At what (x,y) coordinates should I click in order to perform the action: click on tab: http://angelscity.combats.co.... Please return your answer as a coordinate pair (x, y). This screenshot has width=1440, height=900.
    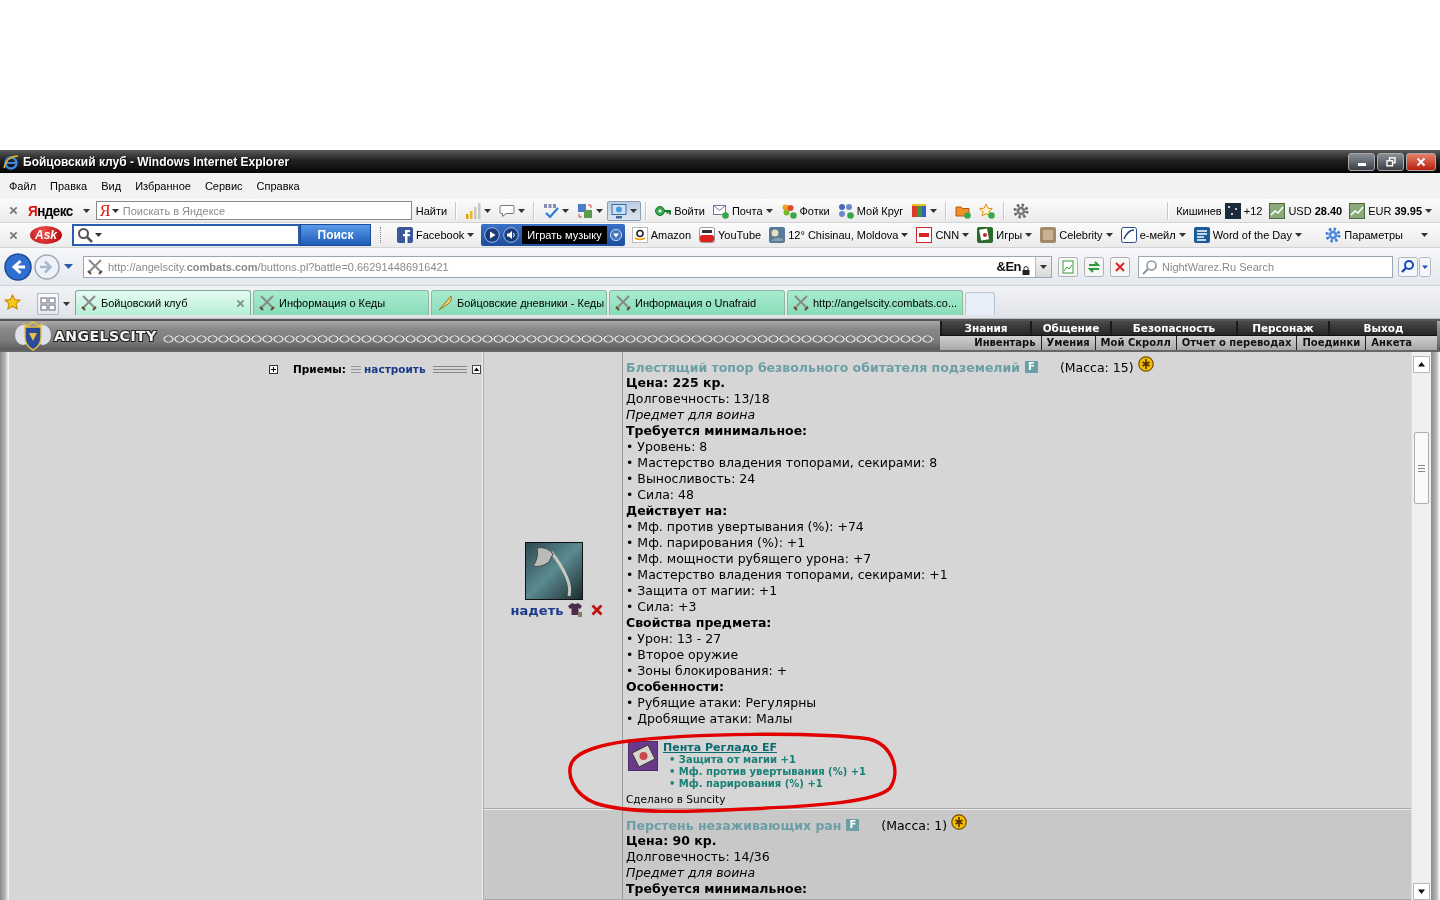
    Looking at the image, I should click on (875, 302).